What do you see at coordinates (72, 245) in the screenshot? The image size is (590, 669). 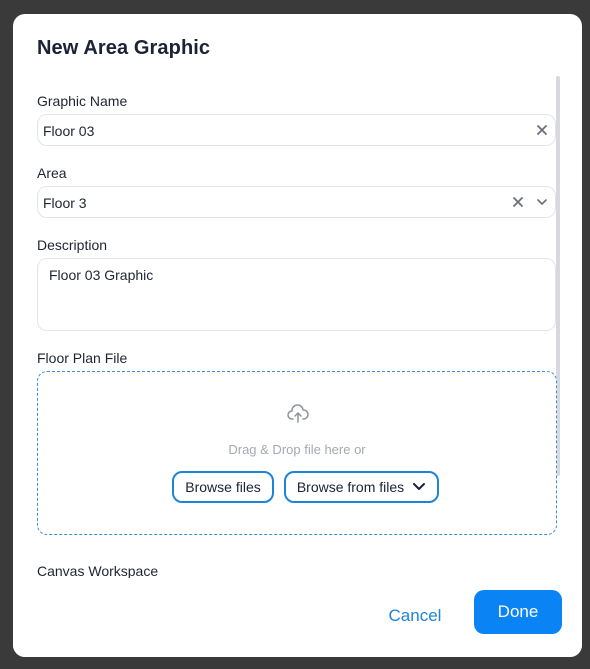 I see `description-label: Description` at bounding box center [72, 245].